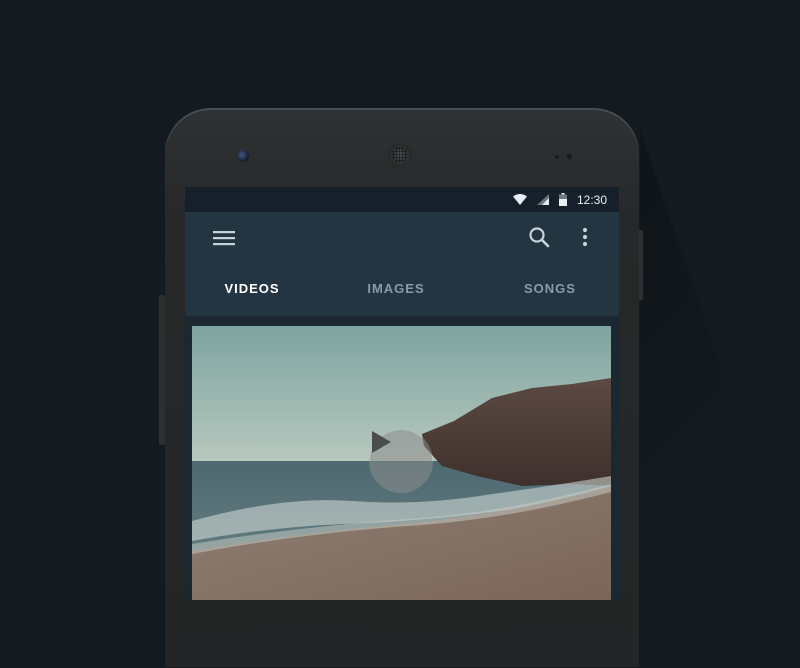 The image size is (800, 668). Describe the element at coordinates (562, 199) in the screenshot. I see `battery-icon` at that location.